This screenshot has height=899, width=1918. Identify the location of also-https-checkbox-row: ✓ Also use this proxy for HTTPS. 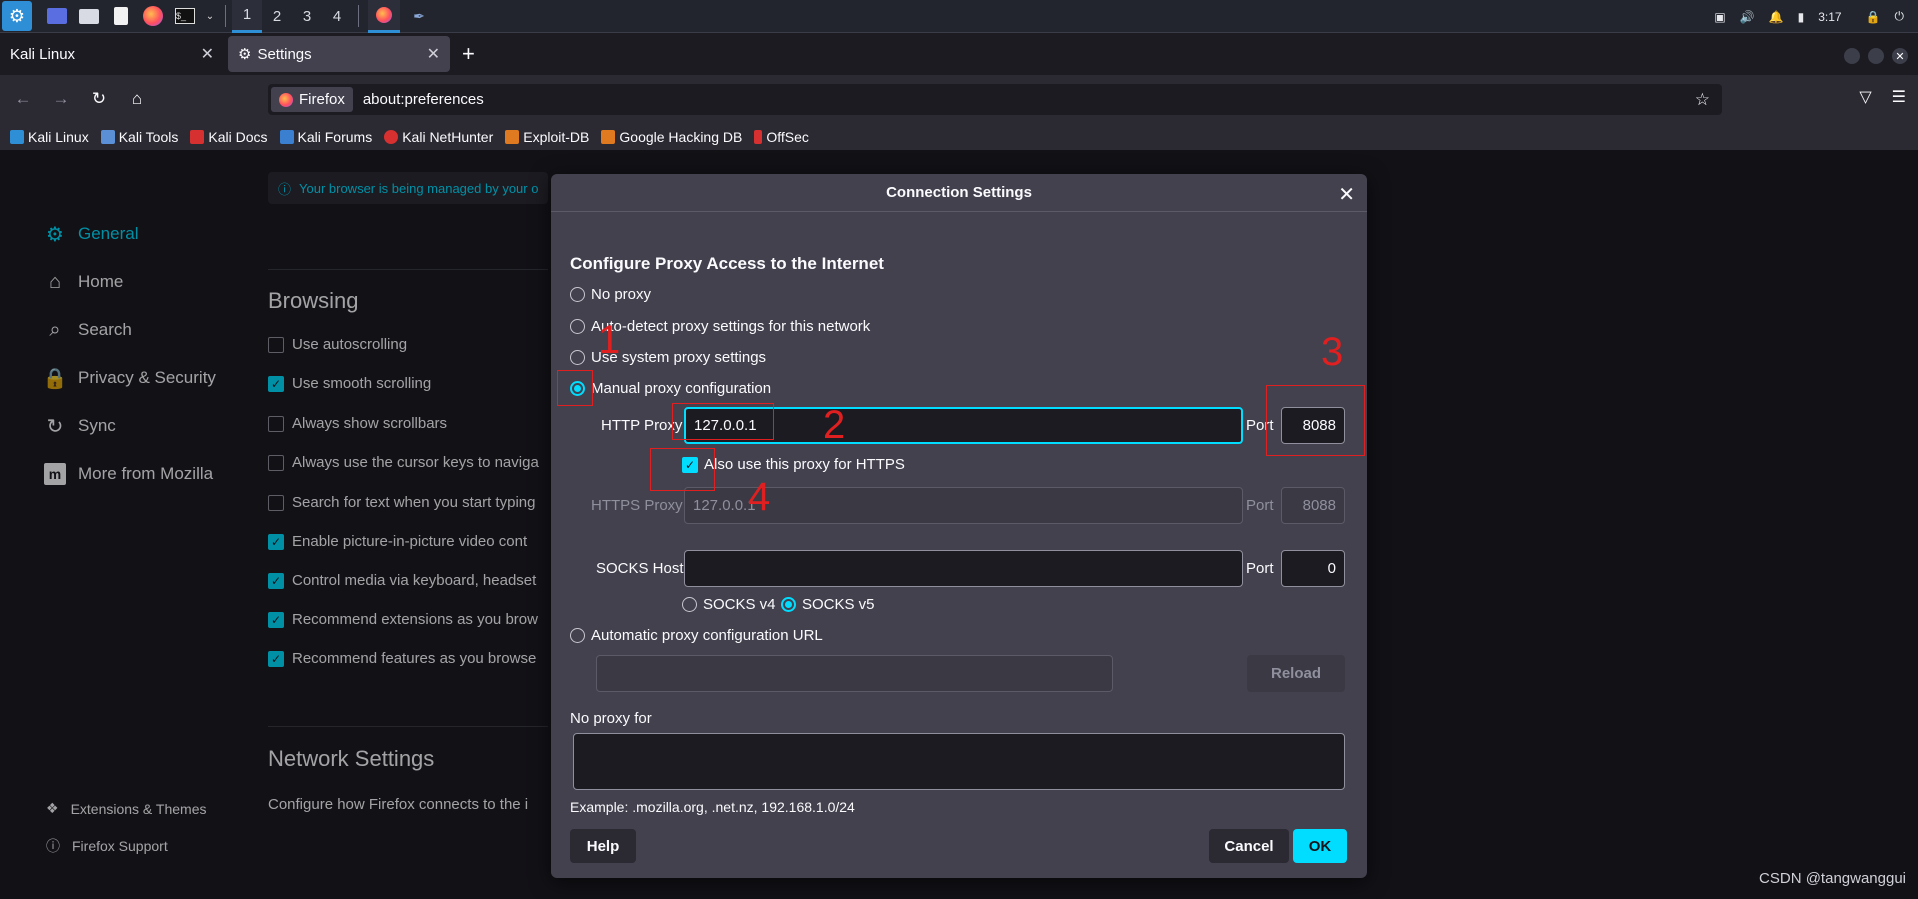
(793, 464).